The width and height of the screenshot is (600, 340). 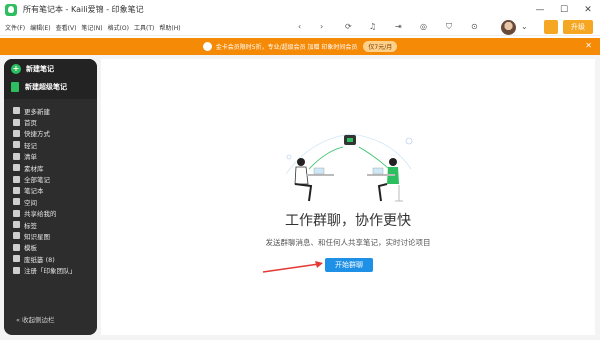 I want to click on sidebar-item-more-new: 更多新建, so click(x=50, y=110).